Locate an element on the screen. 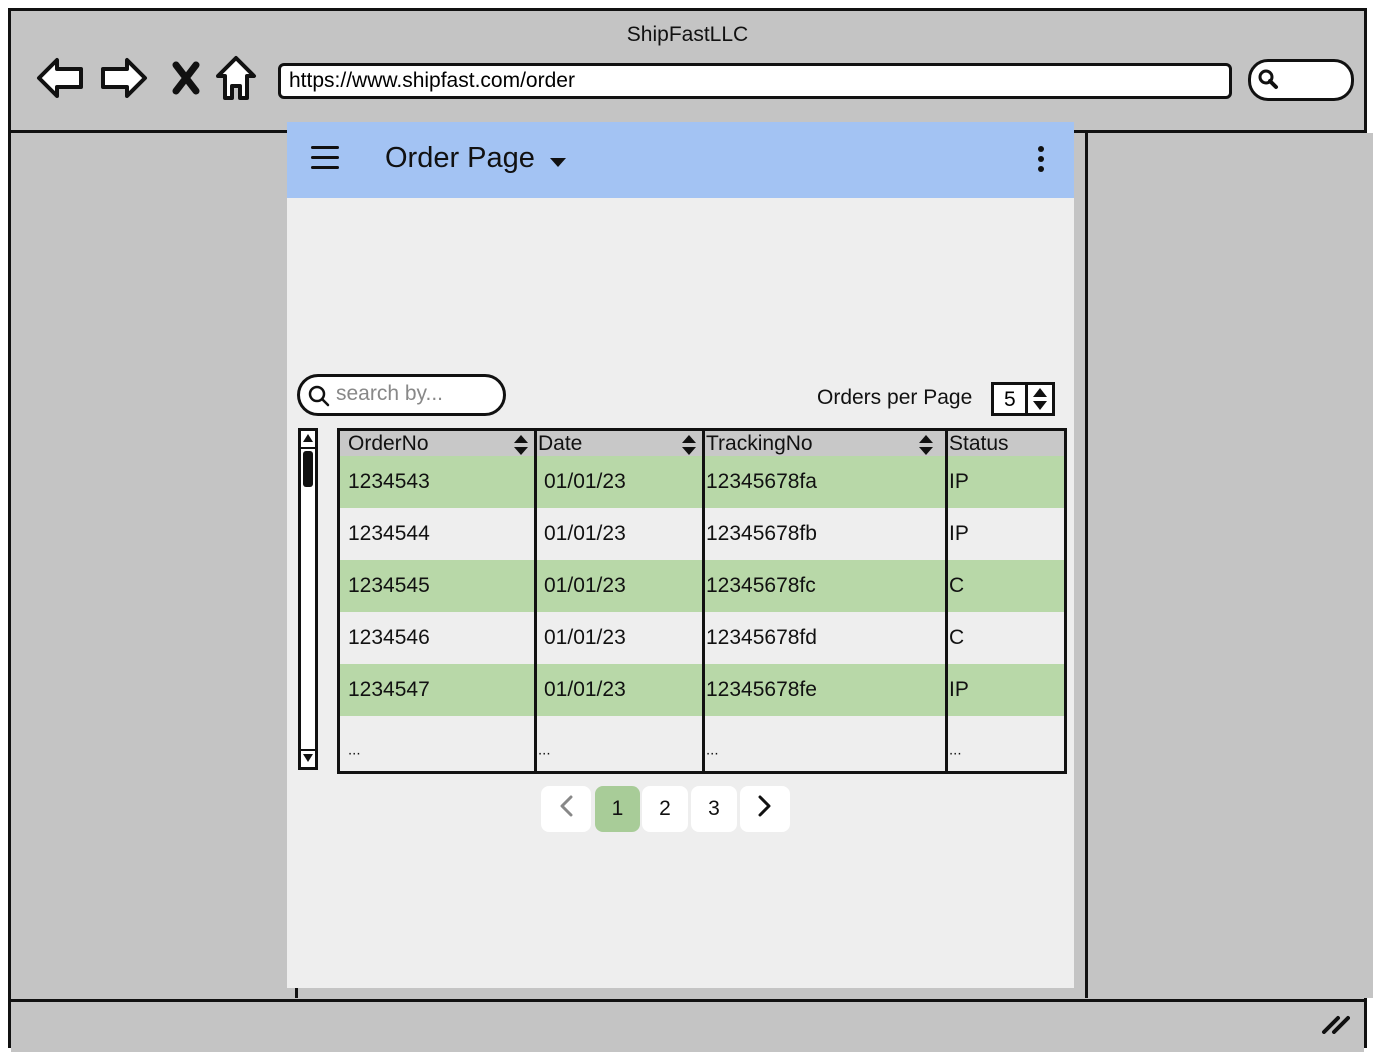 The image size is (1377, 1052). column-header-date: Date is located at coordinates (620, 443).